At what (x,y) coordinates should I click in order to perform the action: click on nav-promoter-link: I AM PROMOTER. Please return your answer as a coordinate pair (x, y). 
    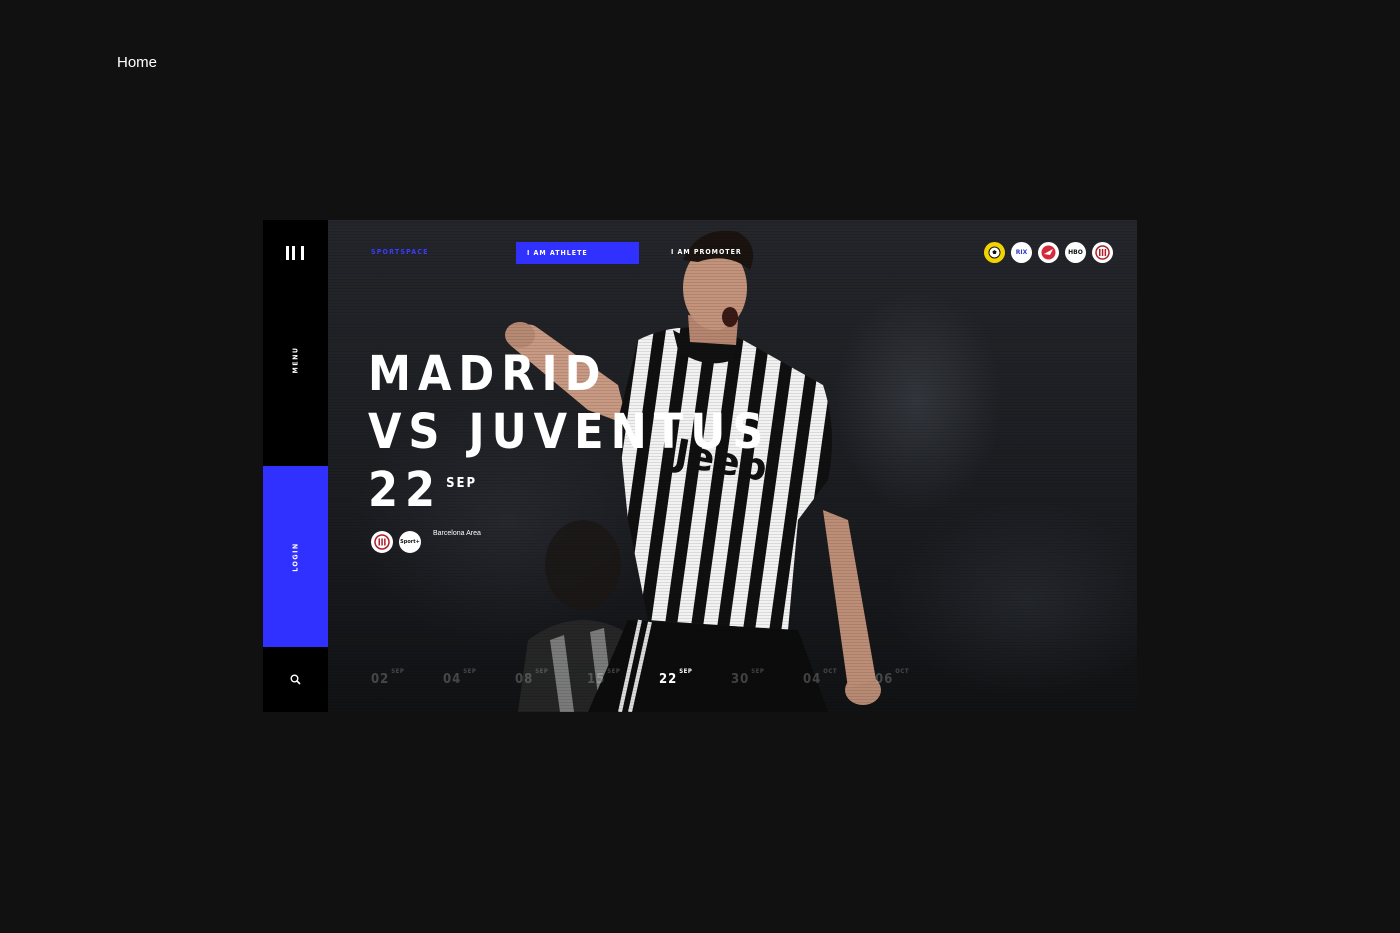
    Looking at the image, I should click on (706, 252).